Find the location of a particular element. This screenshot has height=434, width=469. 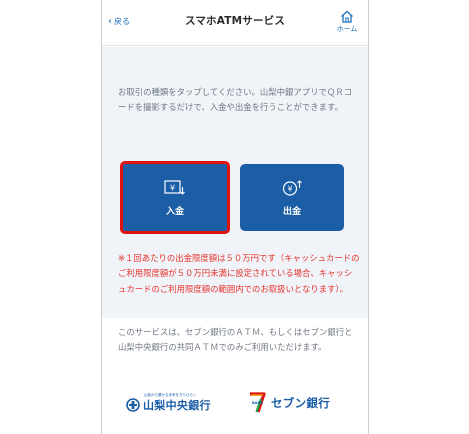

home-button: ホーム is located at coordinates (347, 22).